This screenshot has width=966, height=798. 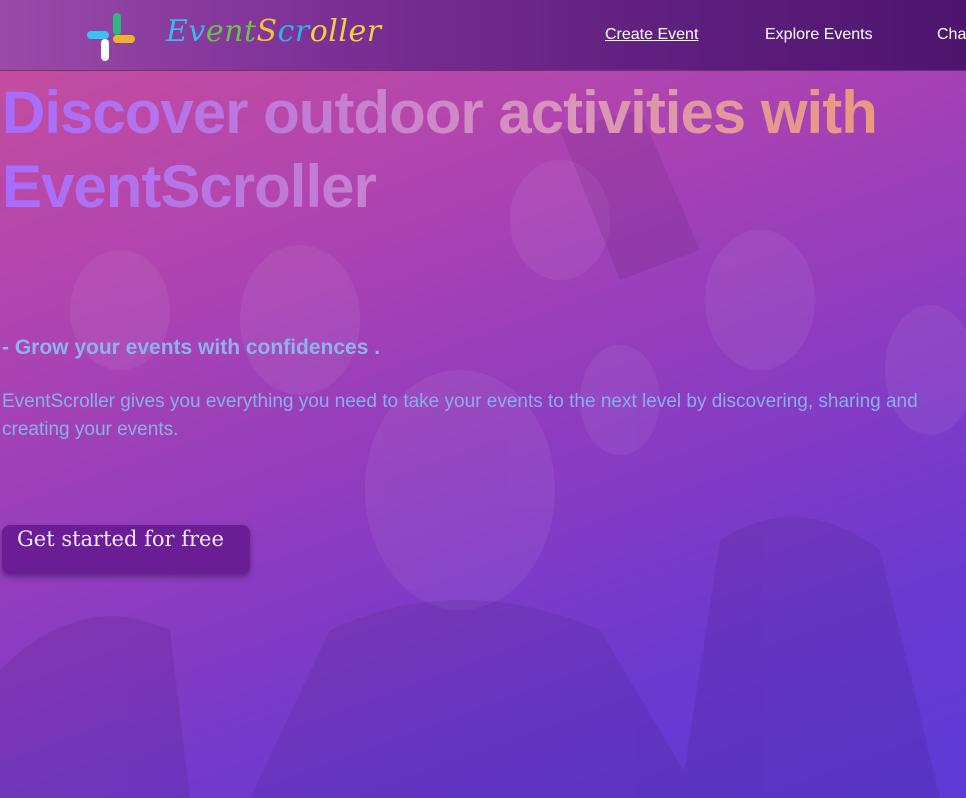 What do you see at coordinates (951, 35) in the screenshot?
I see `nav-cha-link: Cha` at bounding box center [951, 35].